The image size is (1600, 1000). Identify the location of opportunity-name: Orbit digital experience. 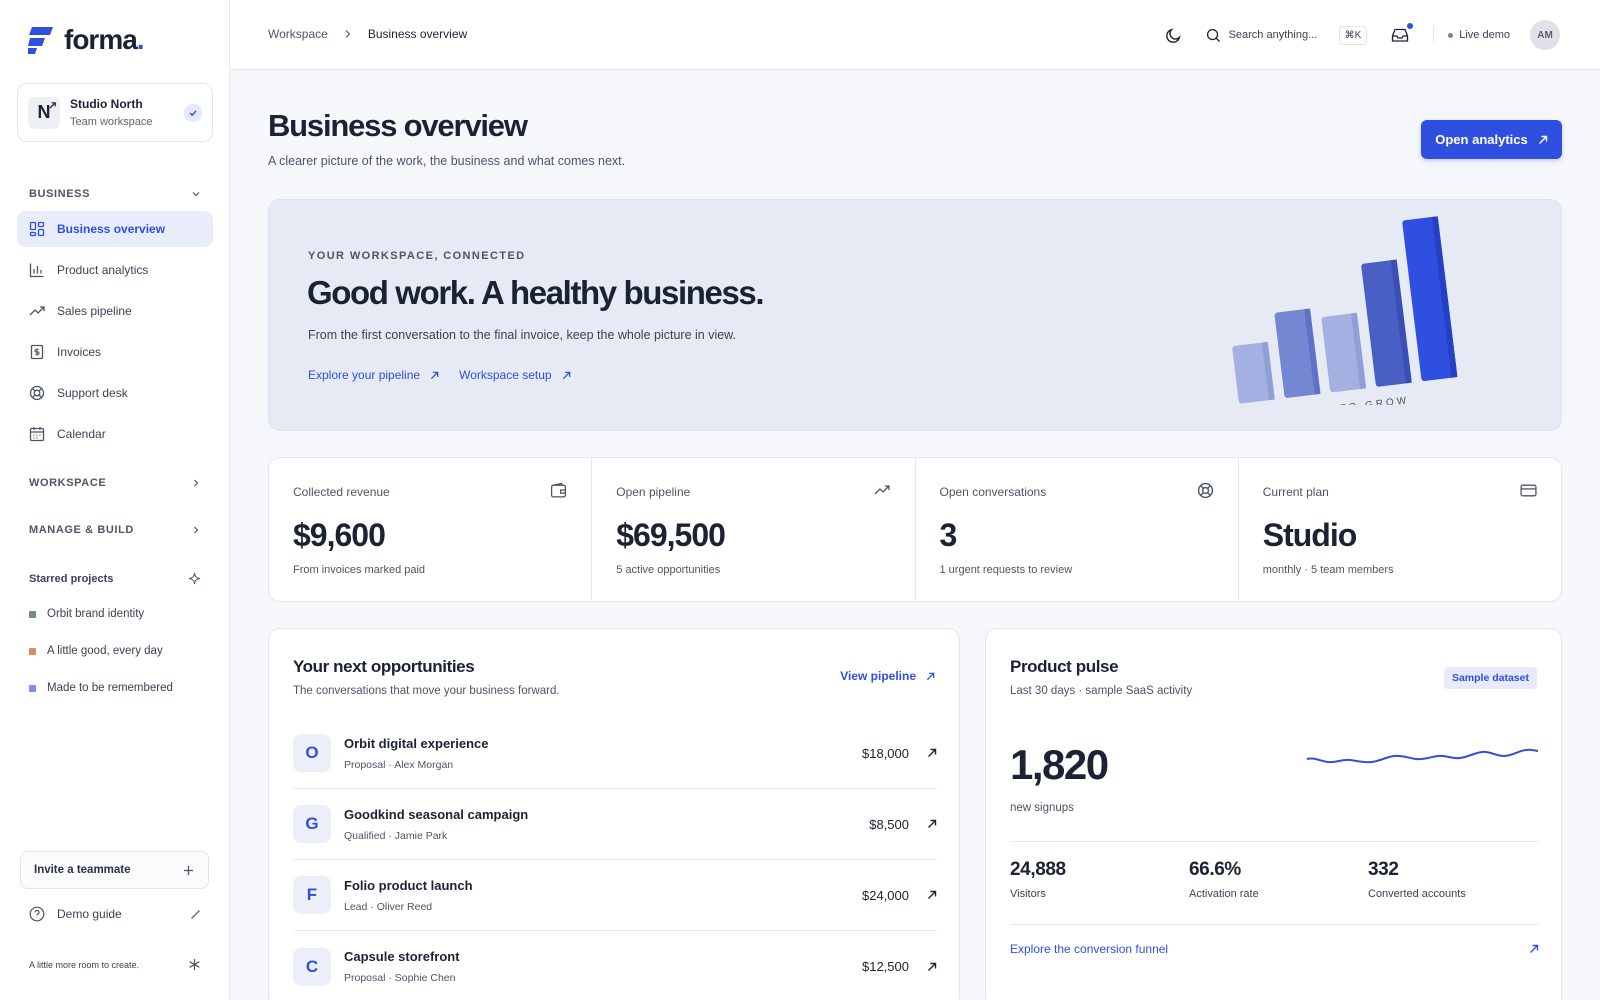
(416, 743).